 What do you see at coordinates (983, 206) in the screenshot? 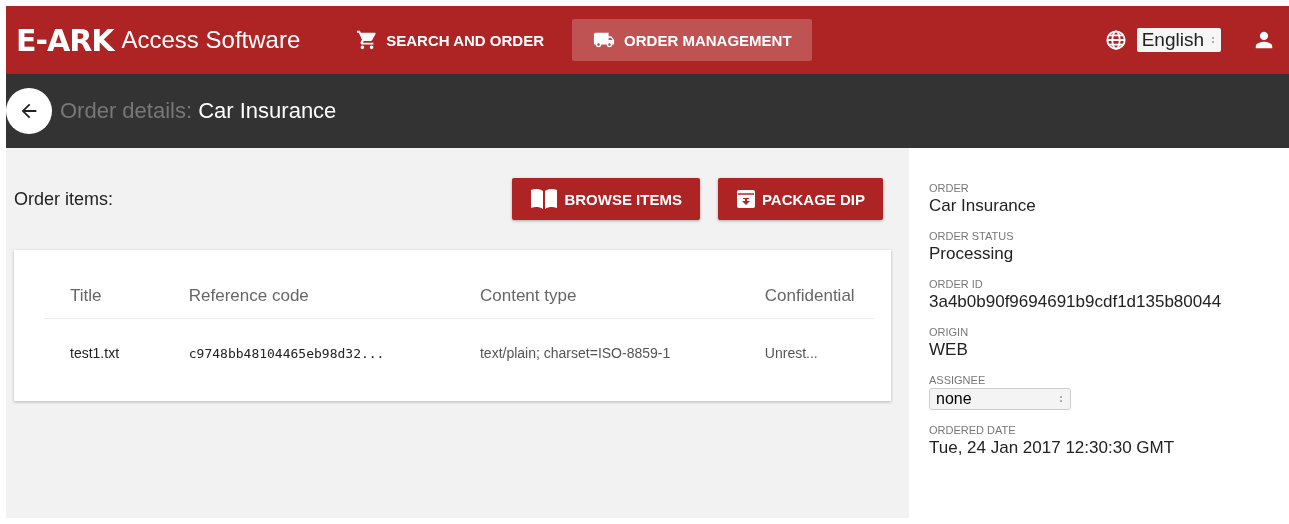
I see `detail-value: Car Insurance` at bounding box center [983, 206].